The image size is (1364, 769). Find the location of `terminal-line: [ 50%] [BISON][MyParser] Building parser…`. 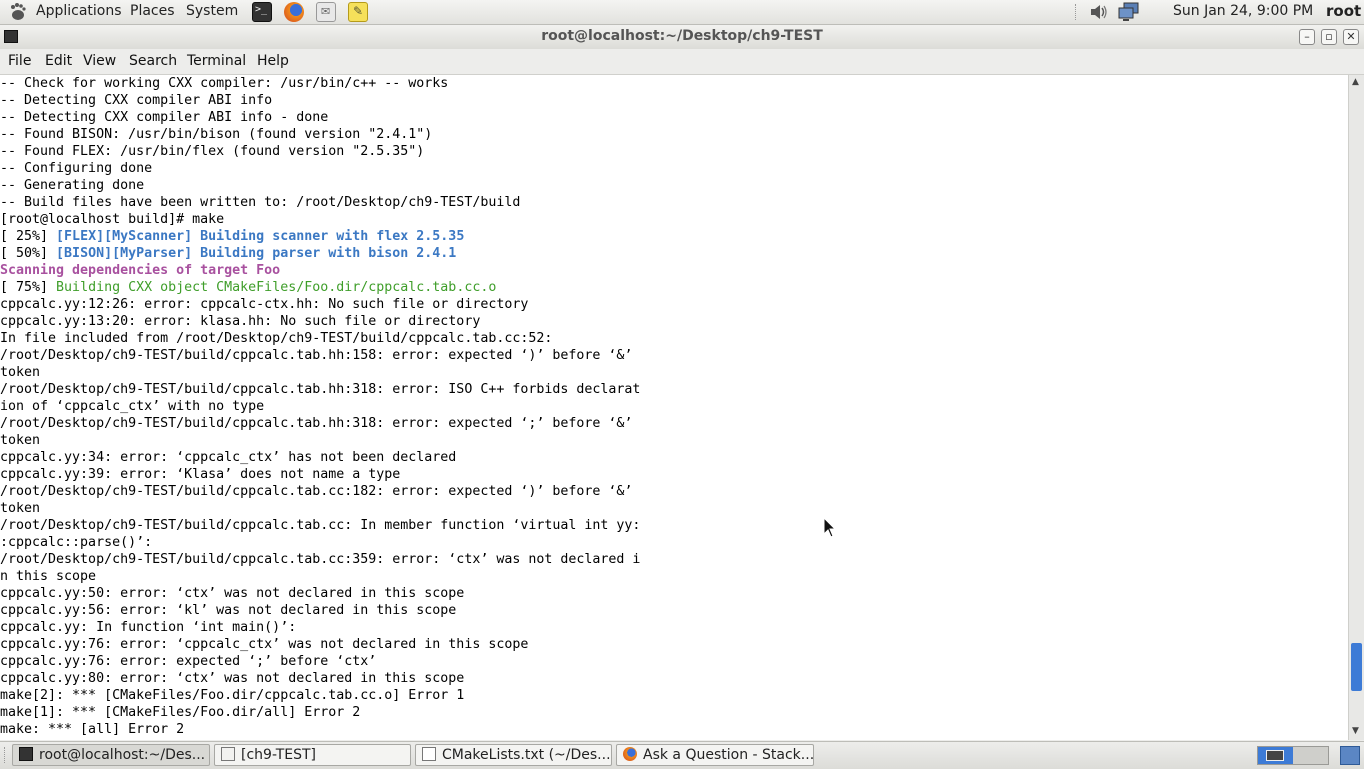

terminal-line: [ 50%] [BISON][MyParser] Building parser… is located at coordinates (674, 253).